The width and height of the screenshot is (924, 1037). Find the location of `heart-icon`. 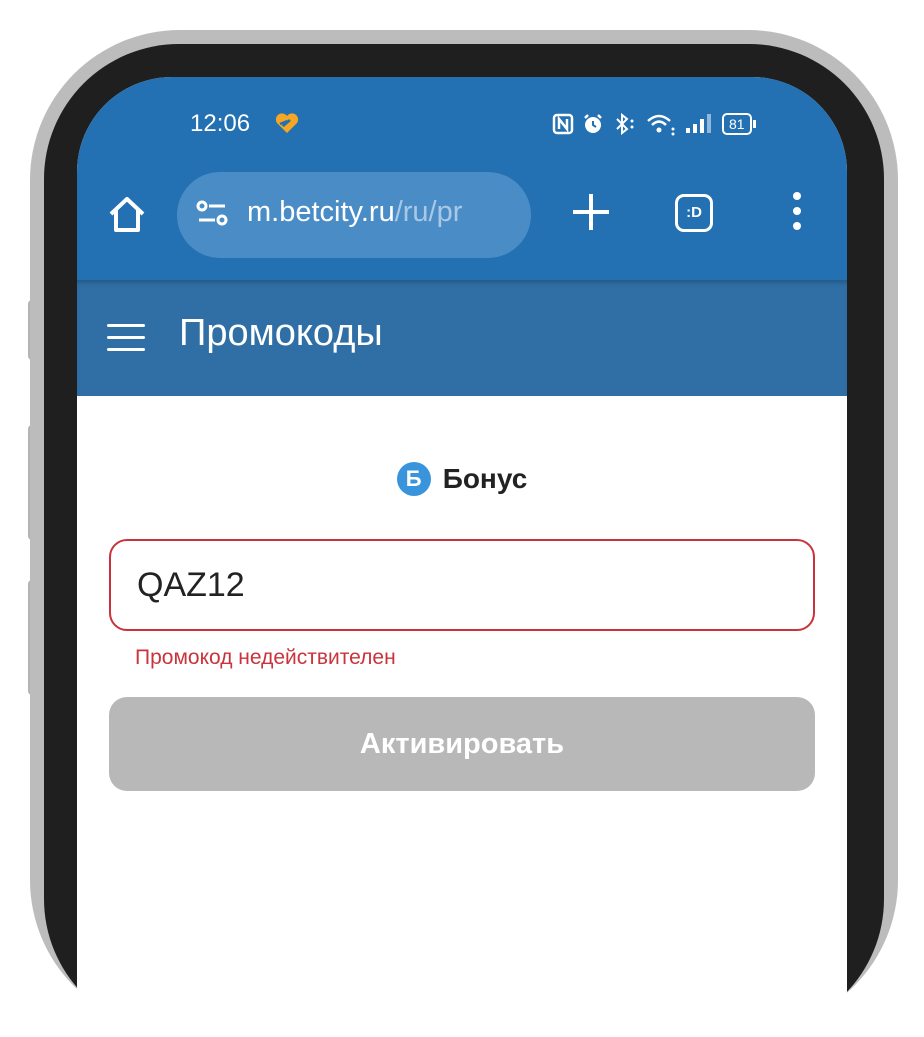

heart-icon is located at coordinates (287, 123).